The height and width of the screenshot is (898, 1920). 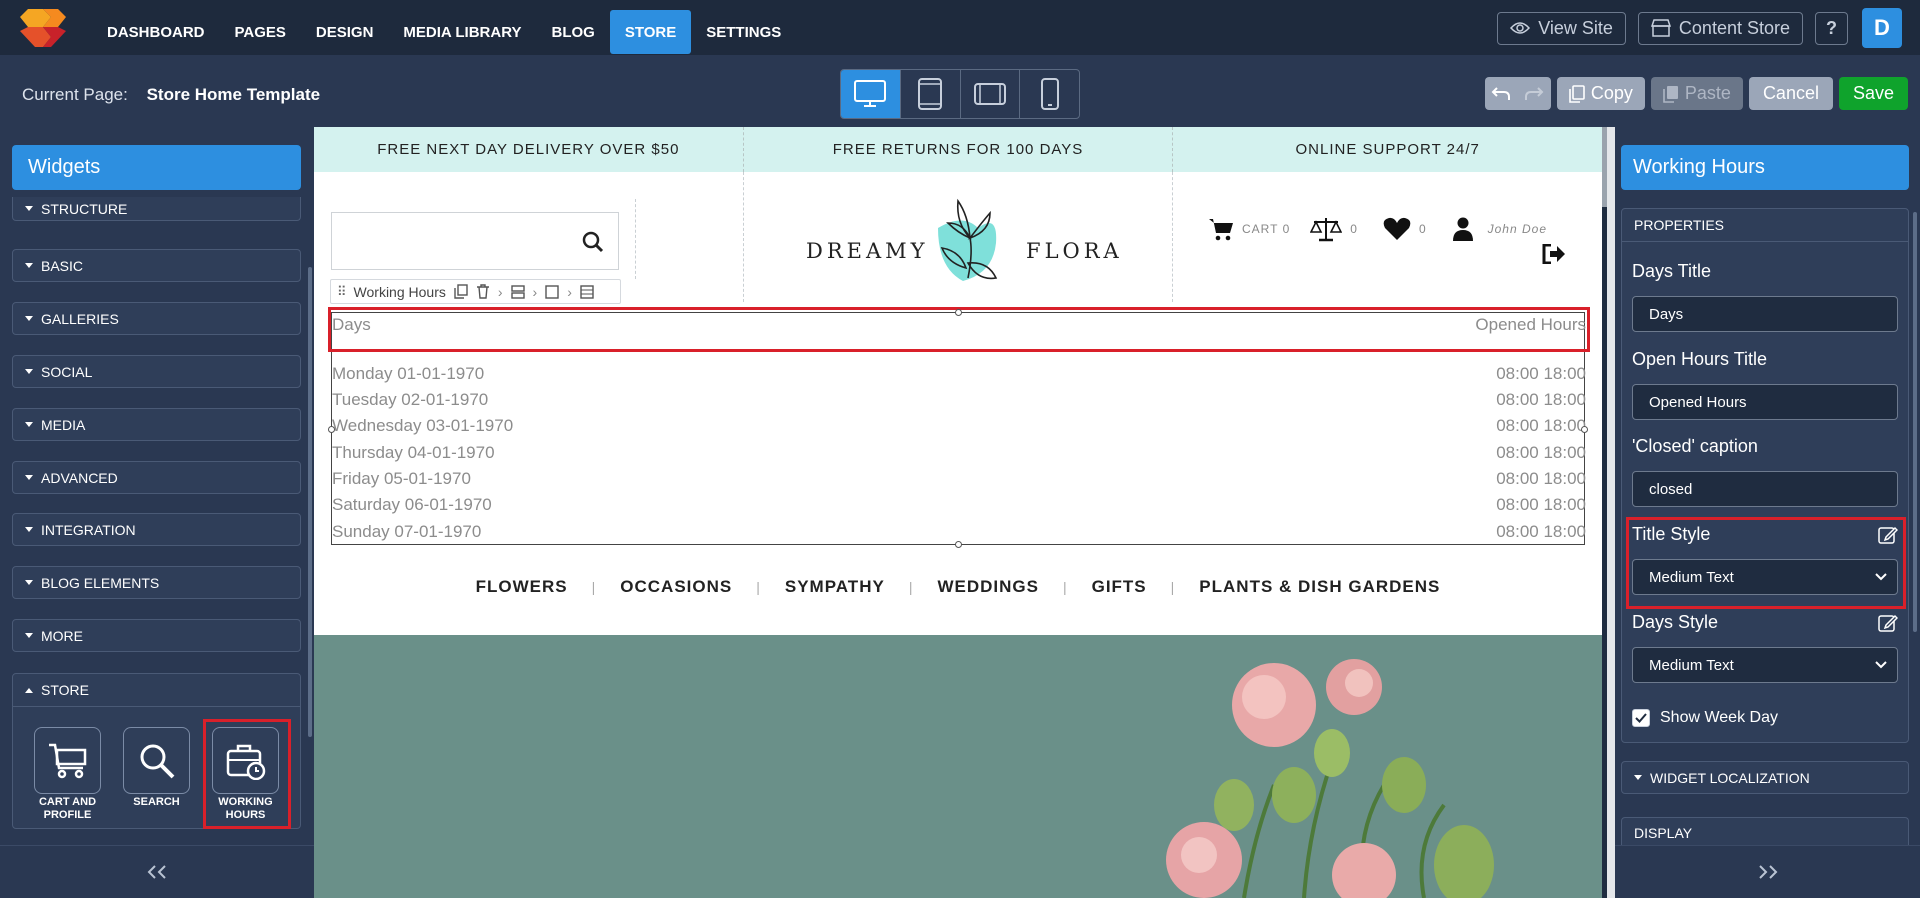 I want to click on heart-icon, so click(x=1397, y=229).